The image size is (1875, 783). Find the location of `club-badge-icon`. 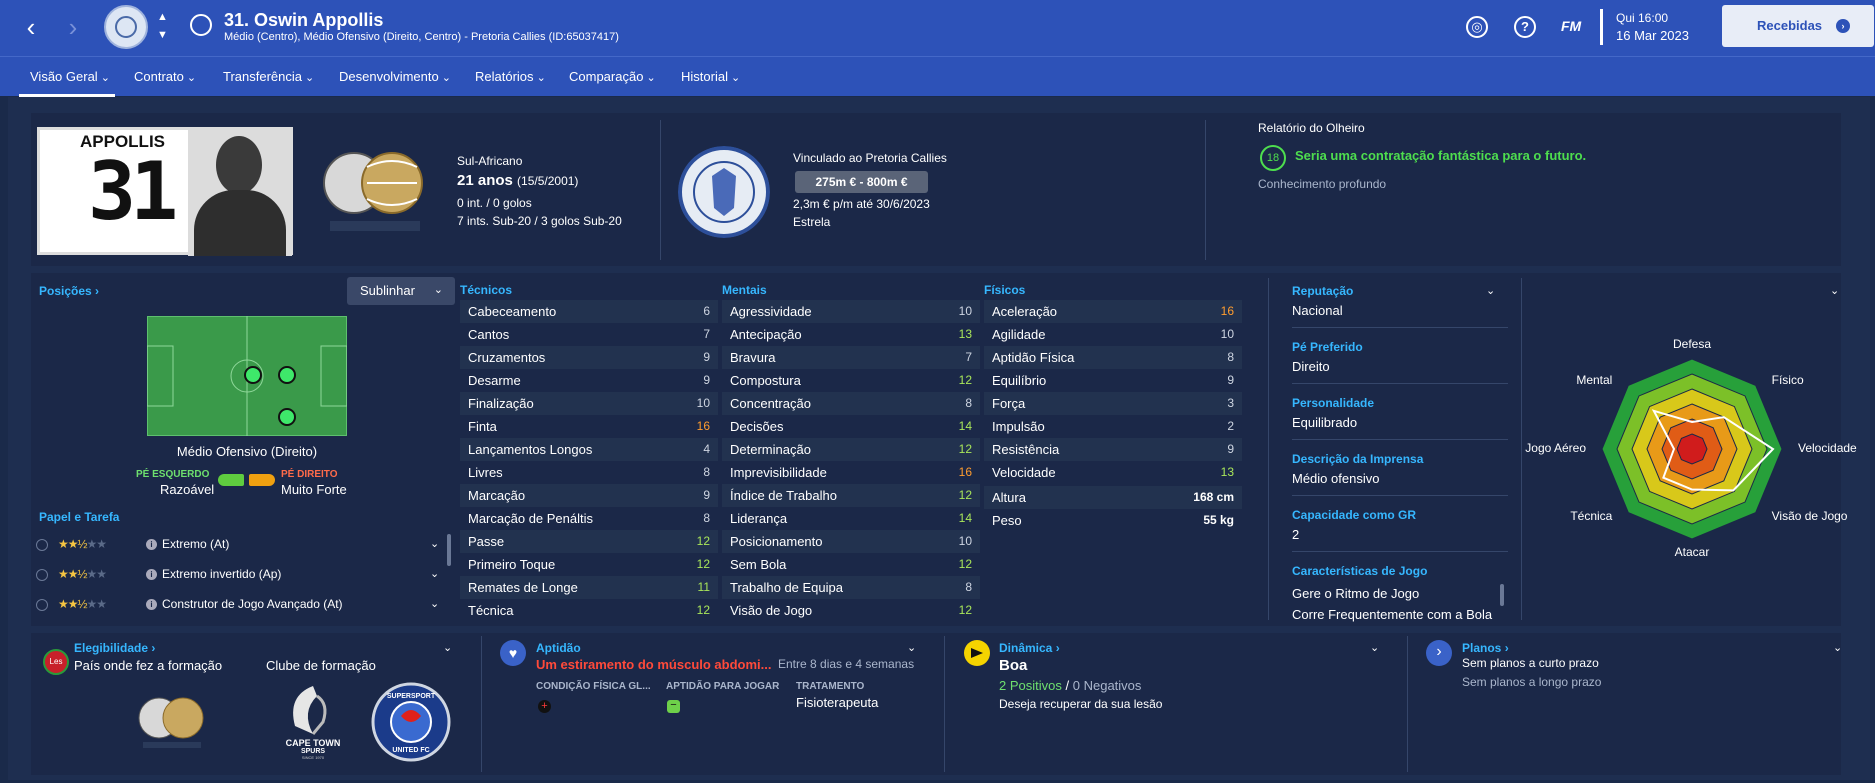

club-badge-icon is located at coordinates (126, 27).